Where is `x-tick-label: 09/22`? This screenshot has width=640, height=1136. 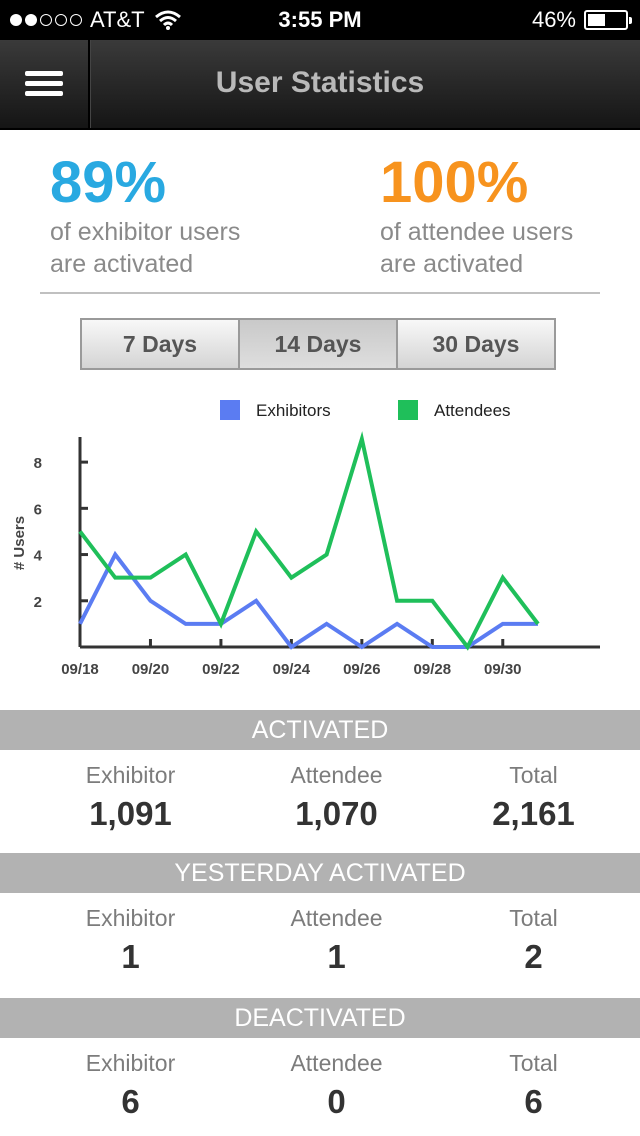 x-tick-label: 09/22 is located at coordinates (221, 669).